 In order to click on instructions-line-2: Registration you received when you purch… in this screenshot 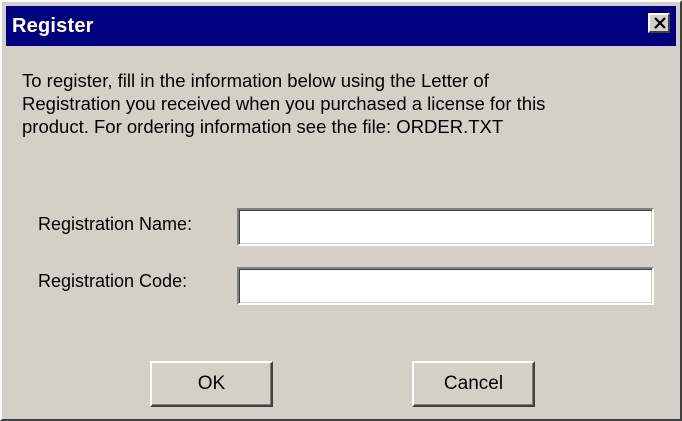, I will do `click(284, 103)`.